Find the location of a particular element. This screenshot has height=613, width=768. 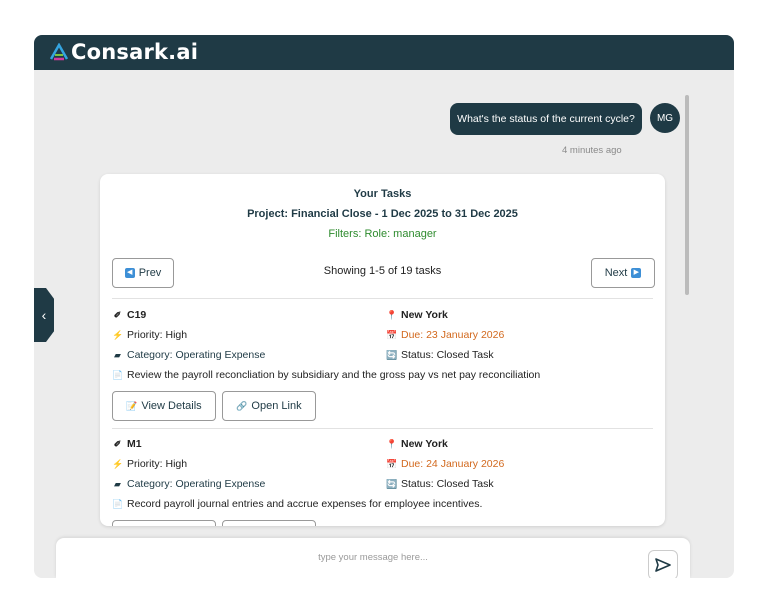

send-button is located at coordinates (663, 564).